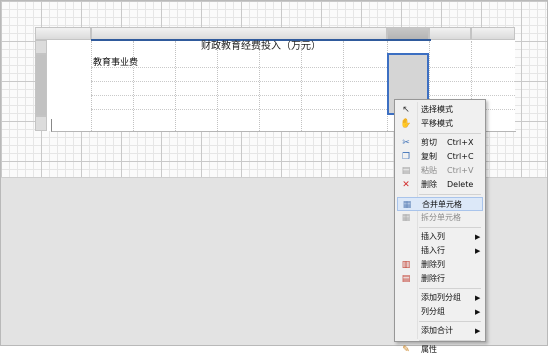  What do you see at coordinates (406, 350) in the screenshot?
I see `properties-icon: ✎` at bounding box center [406, 350].